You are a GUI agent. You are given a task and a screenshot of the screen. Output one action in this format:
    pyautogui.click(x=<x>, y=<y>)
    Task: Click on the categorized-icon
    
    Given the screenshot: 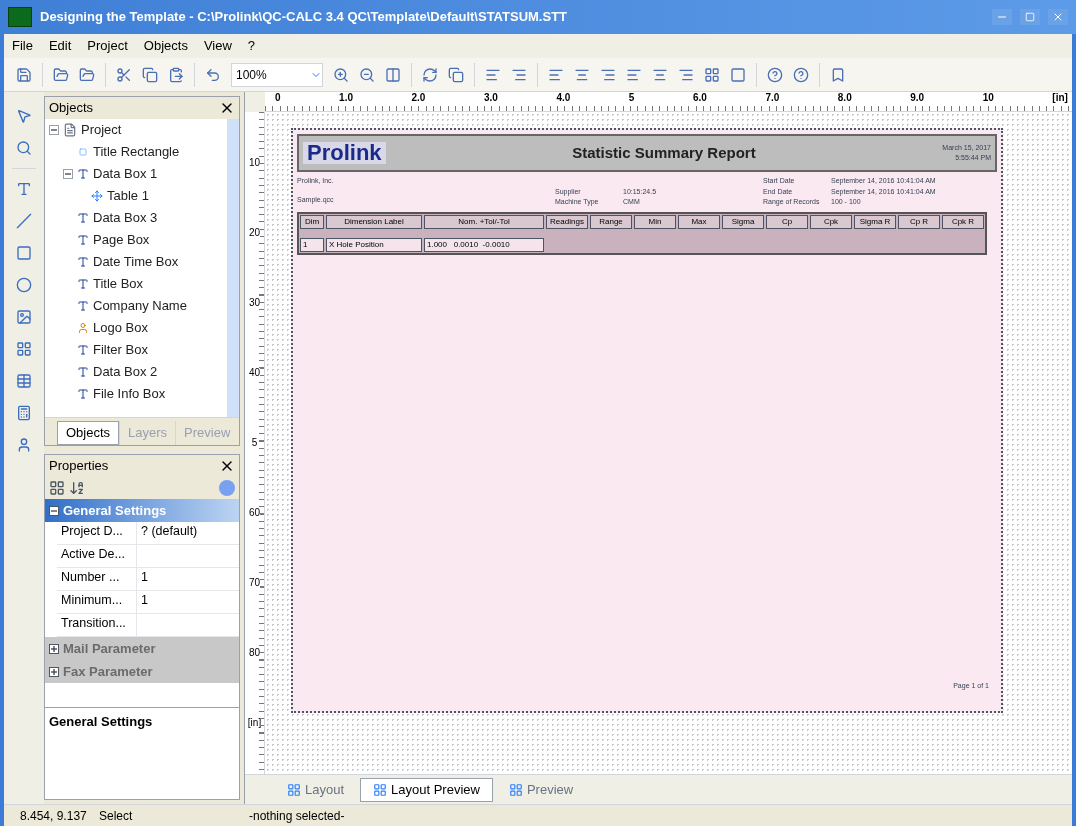 What is the action you would take?
    pyautogui.click(x=57, y=488)
    